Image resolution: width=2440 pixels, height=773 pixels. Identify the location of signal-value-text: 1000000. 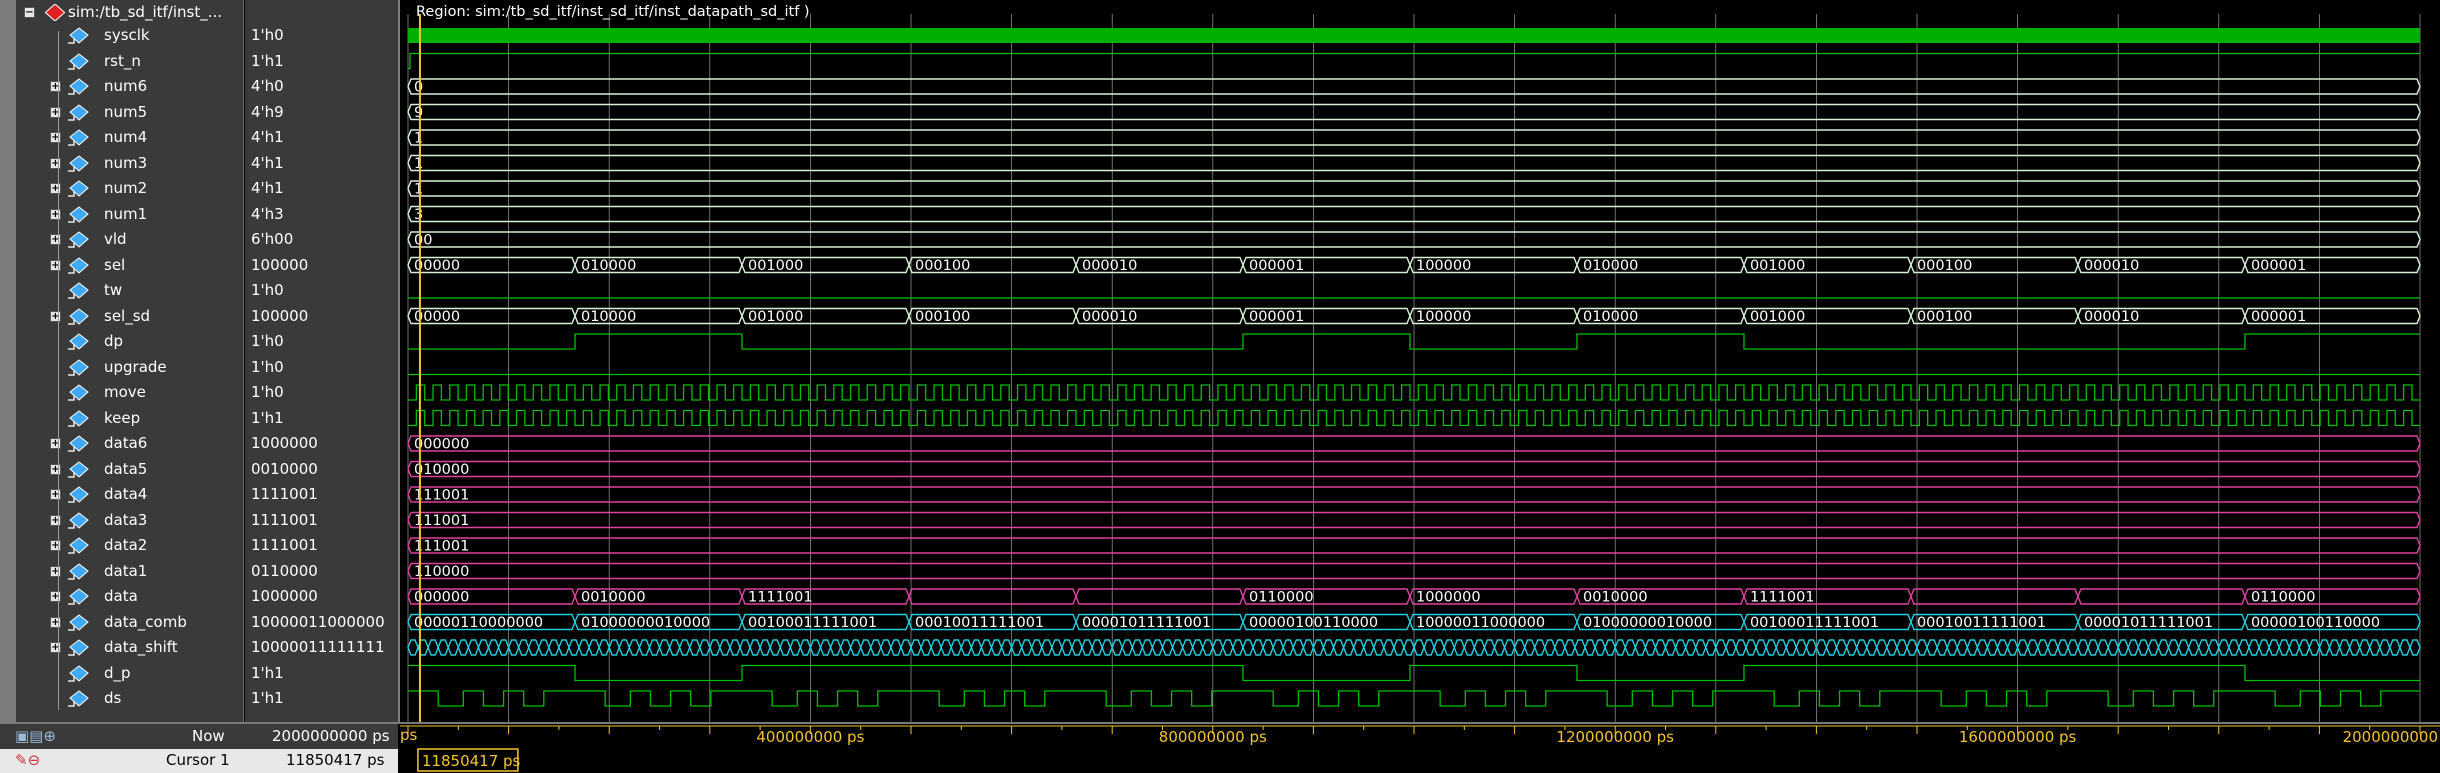
(284, 596).